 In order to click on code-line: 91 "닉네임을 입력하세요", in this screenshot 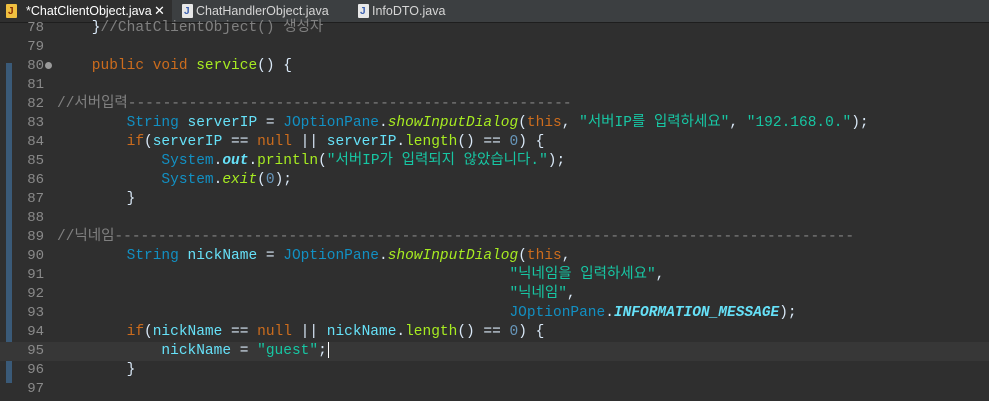, I will do `click(494, 275)`.